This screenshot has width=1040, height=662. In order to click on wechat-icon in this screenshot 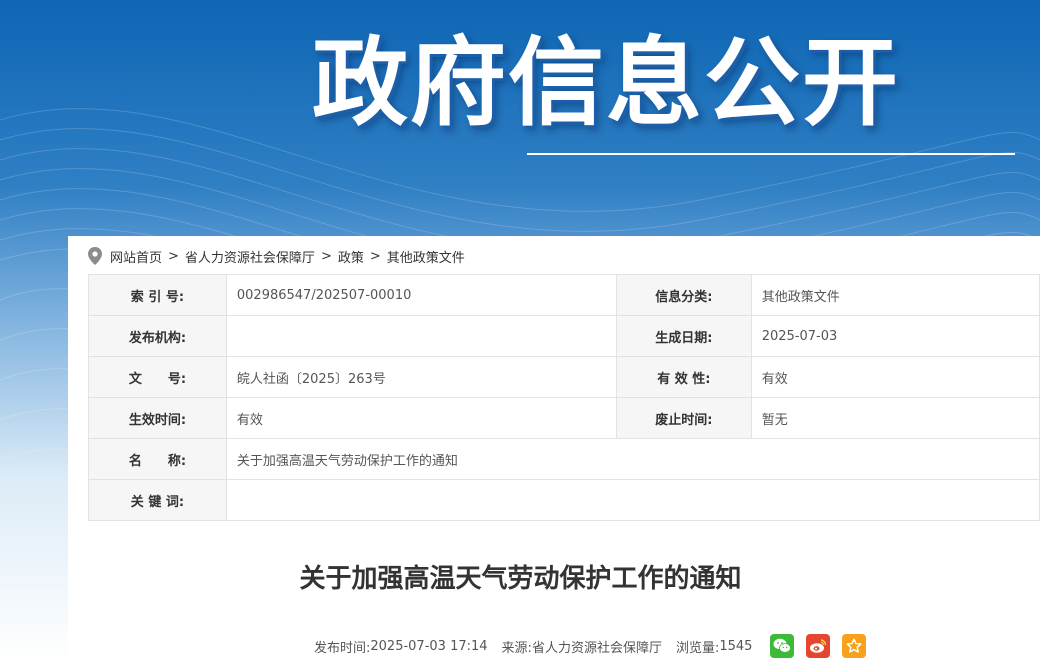, I will do `click(782, 645)`.